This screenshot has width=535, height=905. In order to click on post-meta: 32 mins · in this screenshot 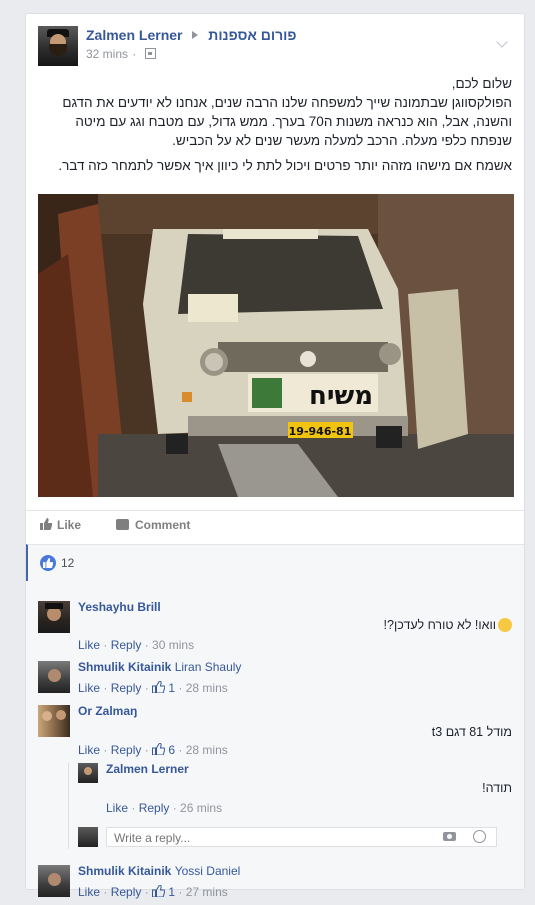, I will do `click(121, 54)`.